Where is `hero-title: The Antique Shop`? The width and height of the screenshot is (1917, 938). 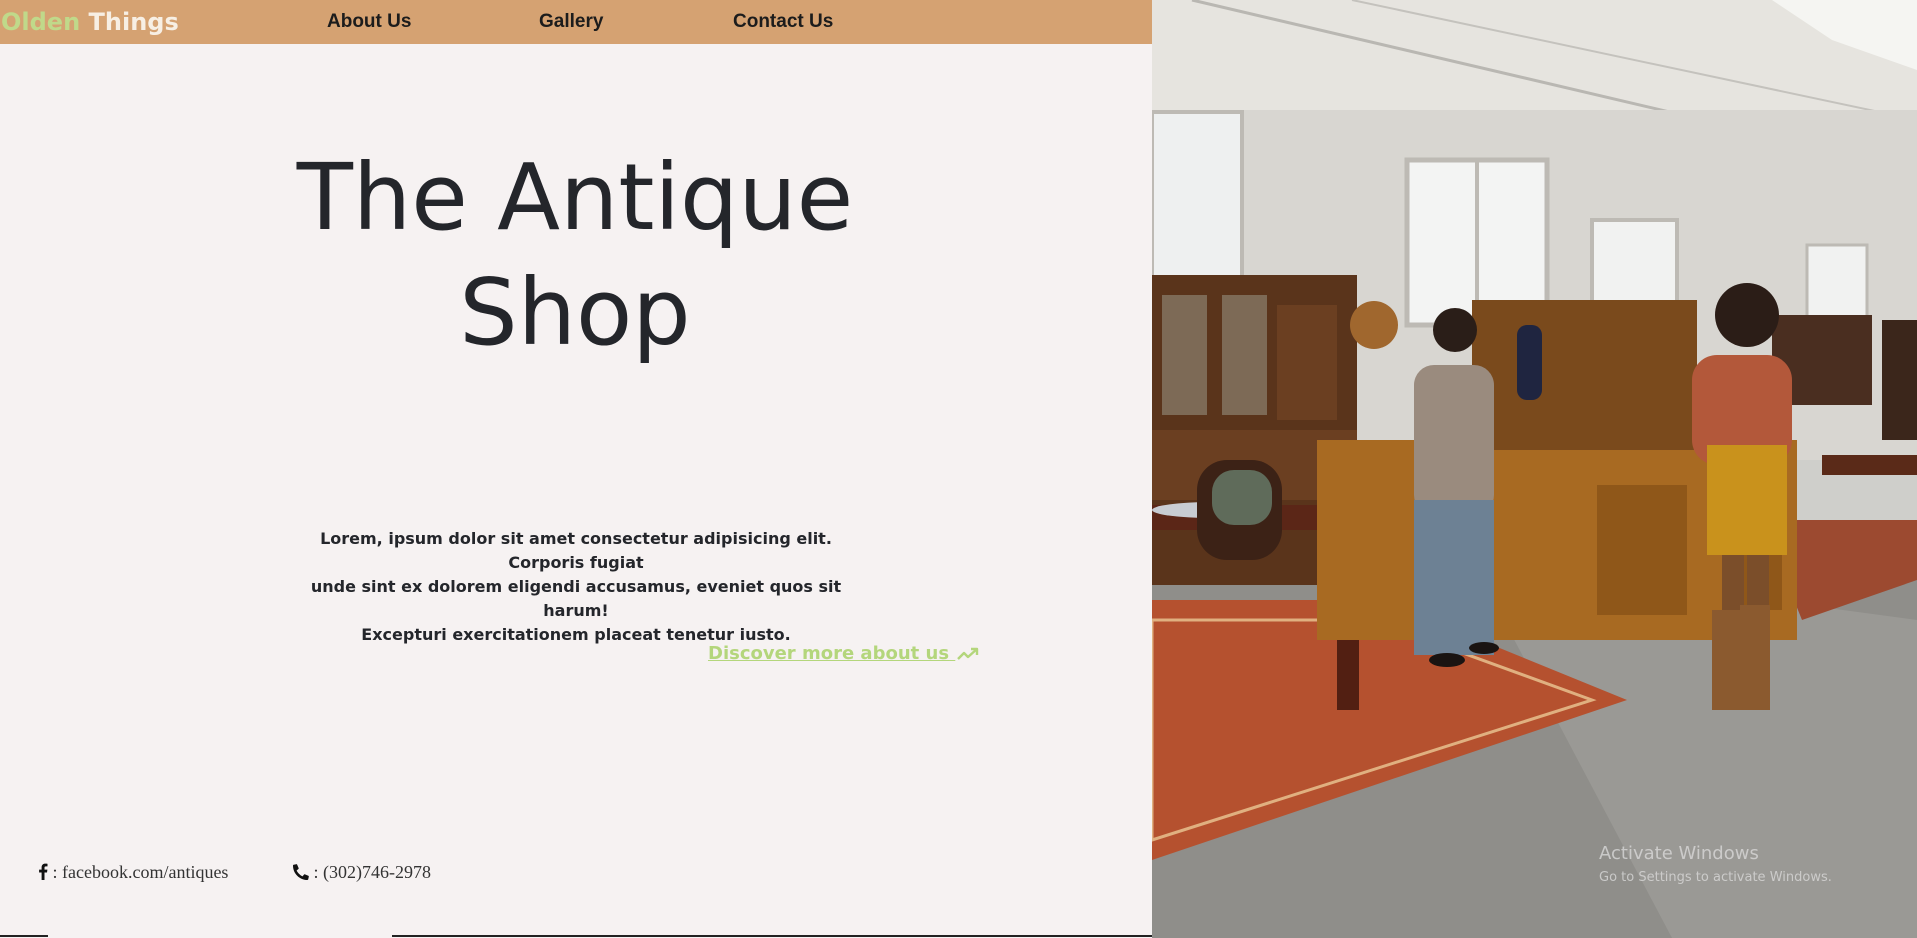 hero-title: The Antique Shop is located at coordinates (575, 255).